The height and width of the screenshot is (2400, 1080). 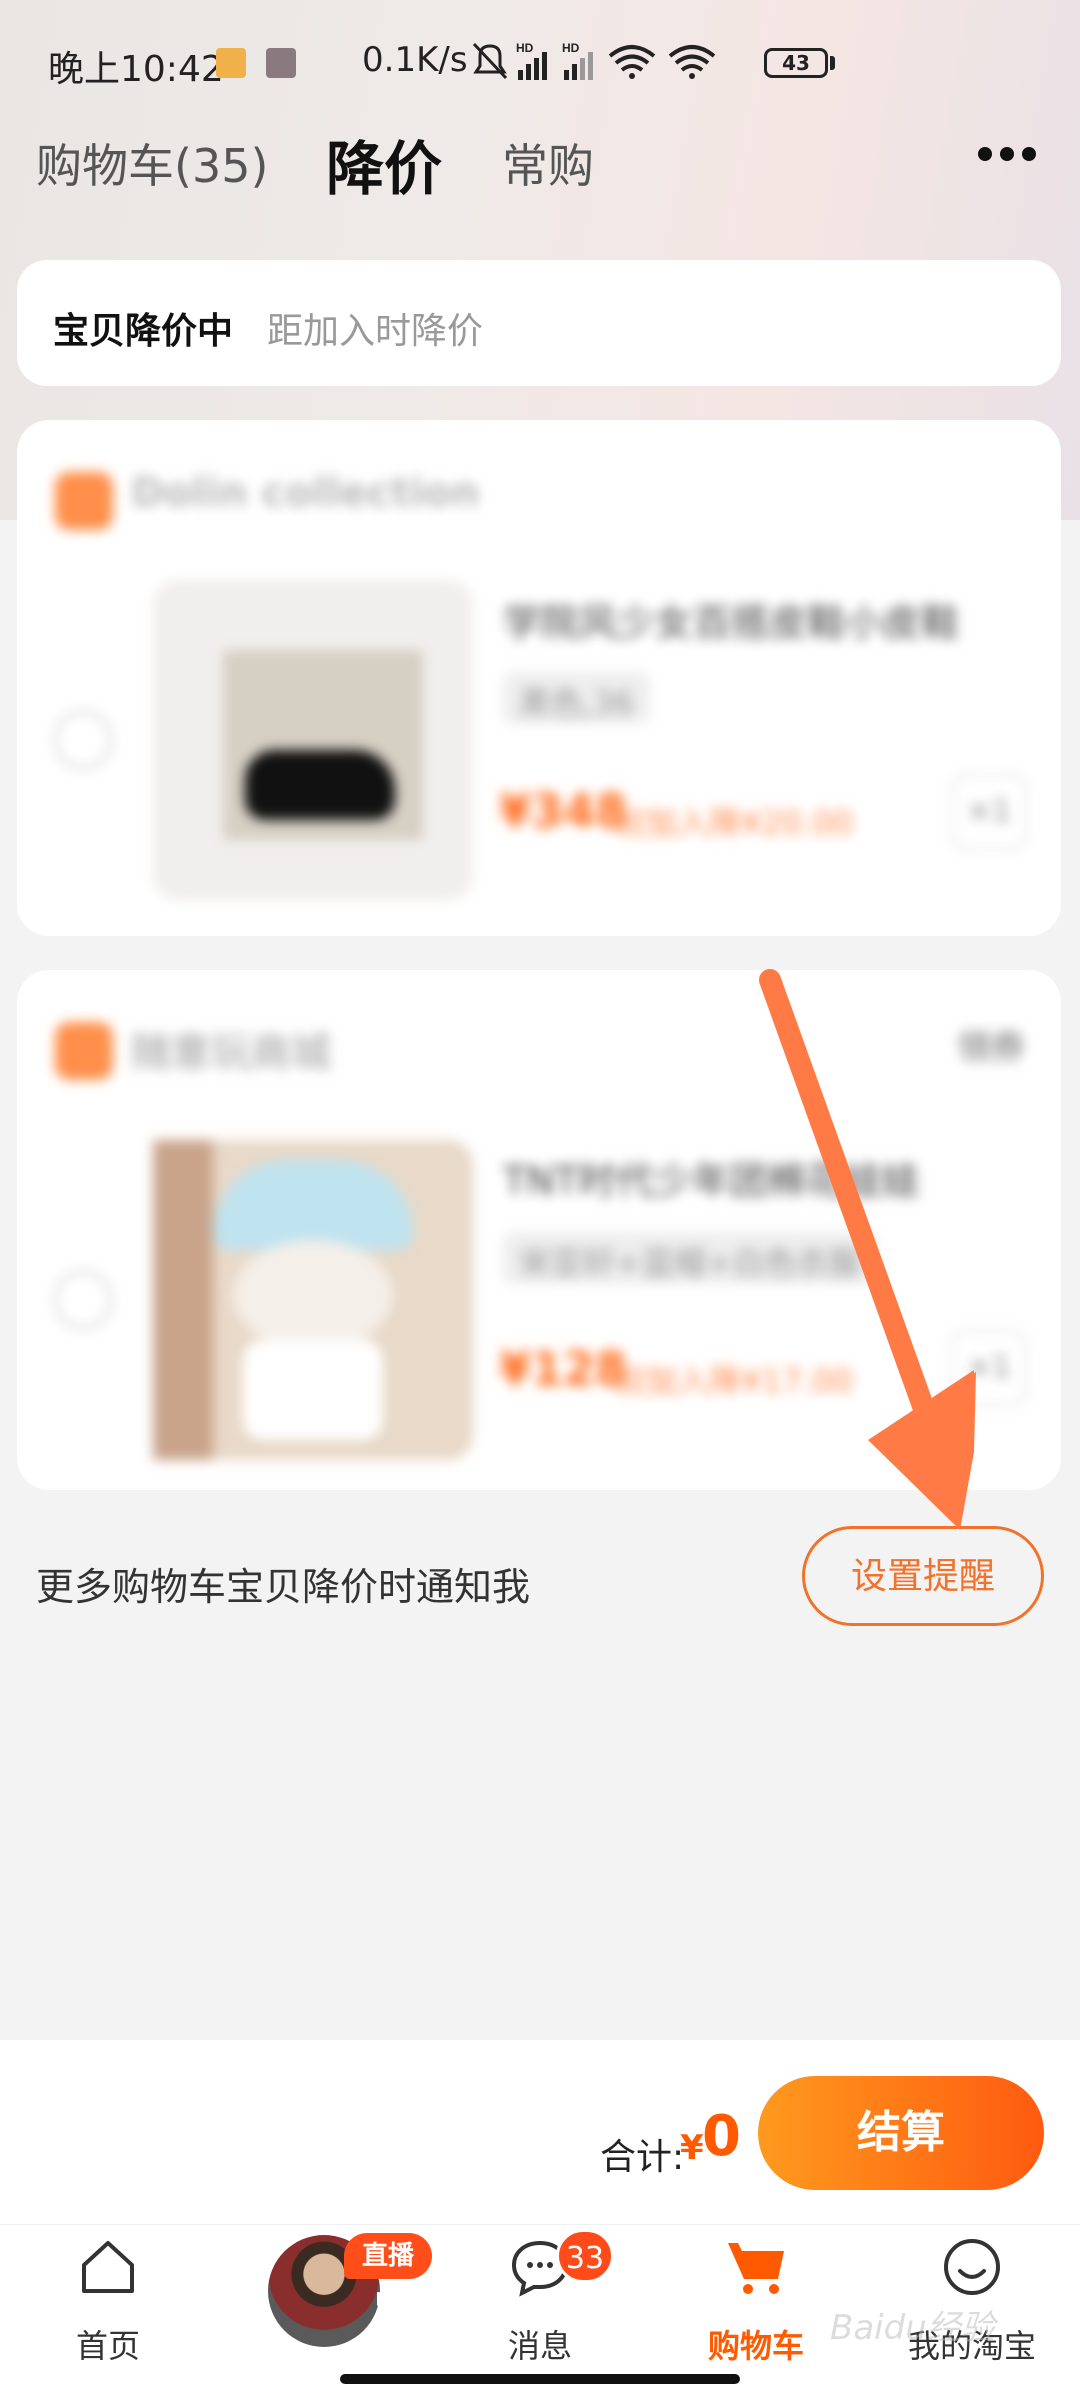 I want to click on signal-wifi-icons: HD HD, so click(x=594, y=60).